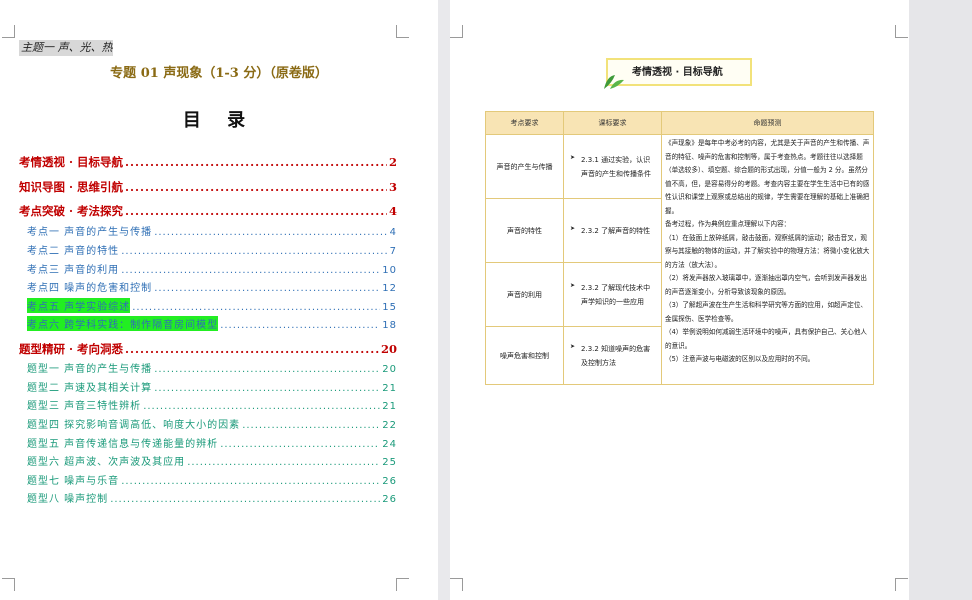 The height and width of the screenshot is (600, 972). I want to click on toc-entry-title: 知识导图 · 思维引航, so click(71, 187).